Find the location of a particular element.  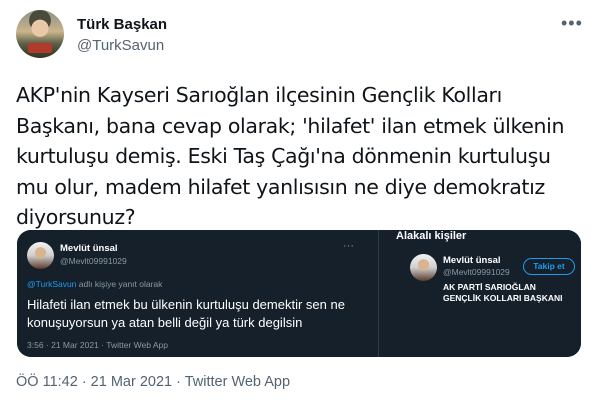

follow-button: Takip et is located at coordinates (549, 266).